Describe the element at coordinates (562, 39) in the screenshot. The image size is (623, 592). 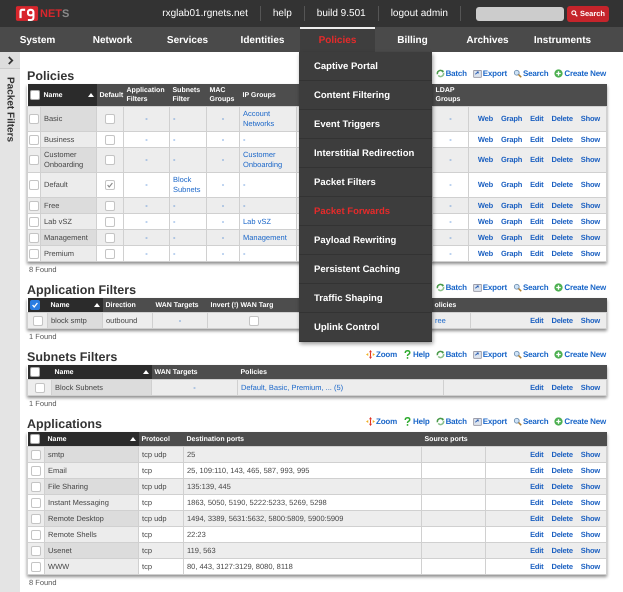
I see `nav-tab: Instruments` at that location.